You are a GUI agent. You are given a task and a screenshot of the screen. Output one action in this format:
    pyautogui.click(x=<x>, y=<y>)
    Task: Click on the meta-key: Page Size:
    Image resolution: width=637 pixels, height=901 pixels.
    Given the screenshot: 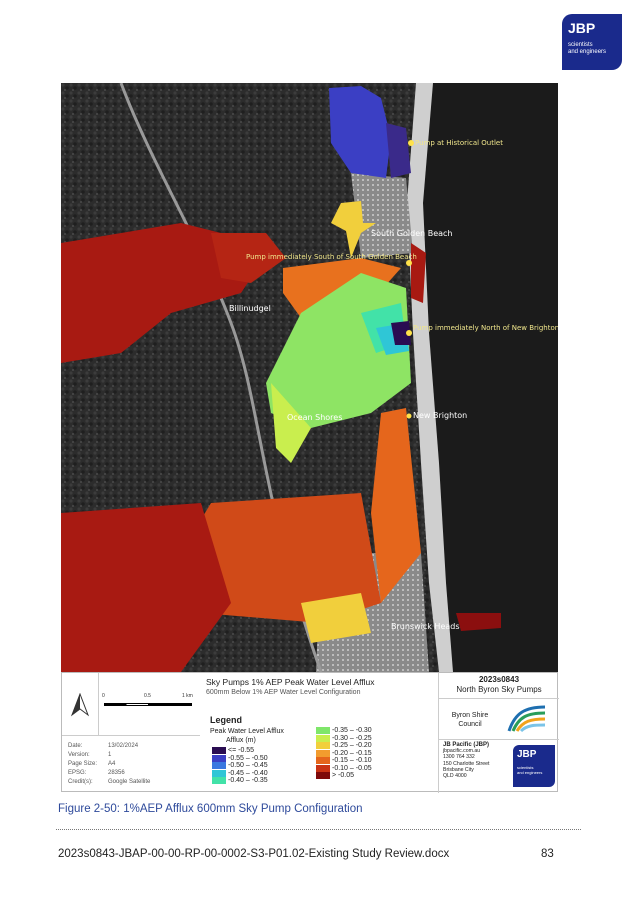 What is the action you would take?
    pyautogui.click(x=83, y=764)
    